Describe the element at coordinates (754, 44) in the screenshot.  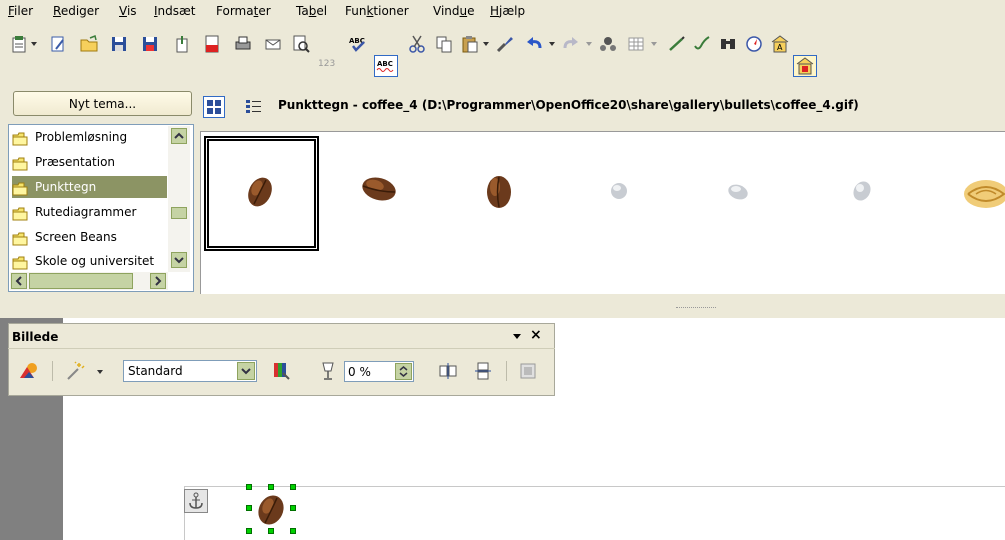
I see `compass-icon` at that location.